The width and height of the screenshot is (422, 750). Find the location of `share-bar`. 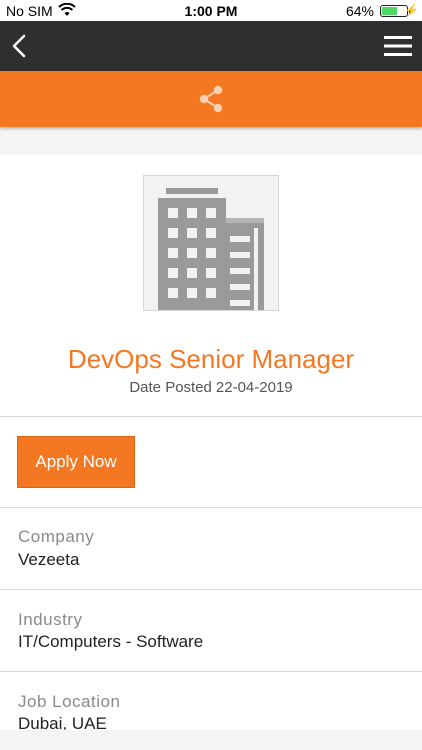

share-bar is located at coordinates (211, 99).